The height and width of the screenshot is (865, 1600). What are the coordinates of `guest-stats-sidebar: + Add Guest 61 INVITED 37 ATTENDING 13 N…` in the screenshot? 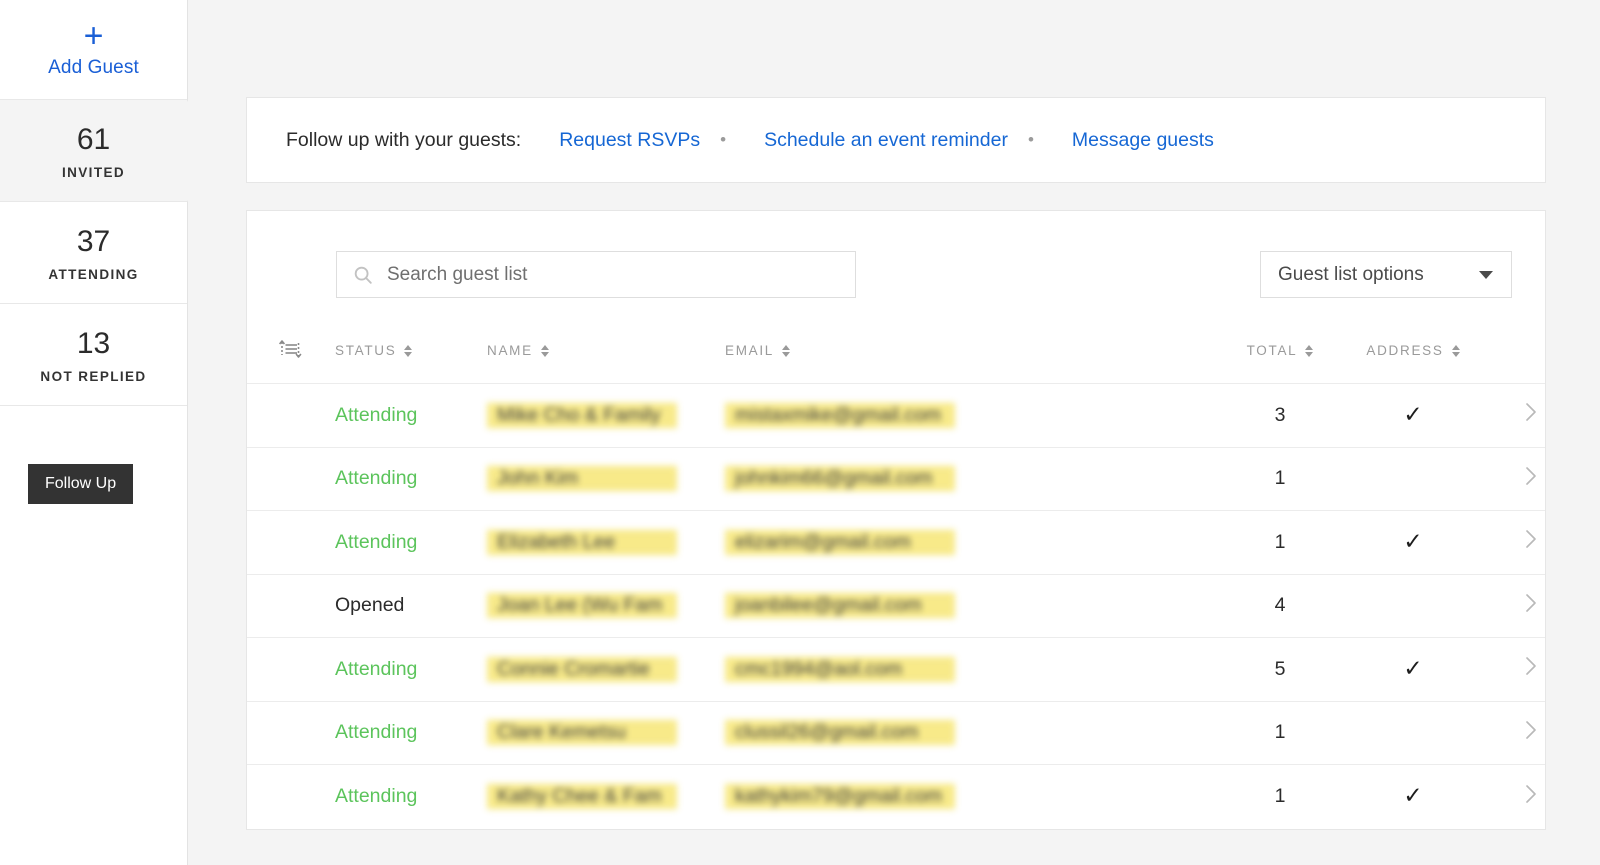 It's located at (106, 432).